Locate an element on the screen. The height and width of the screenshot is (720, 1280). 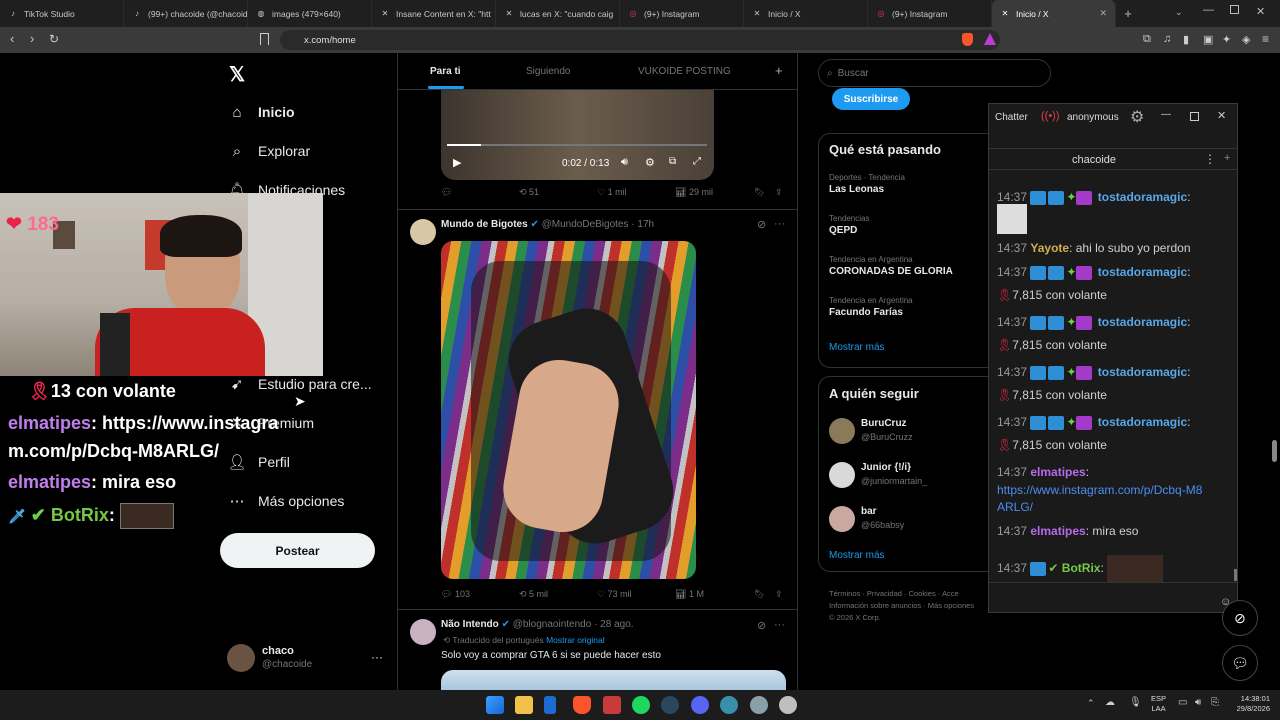
trend-item: Tendencias QEPD is located at coordinates (849, 225).